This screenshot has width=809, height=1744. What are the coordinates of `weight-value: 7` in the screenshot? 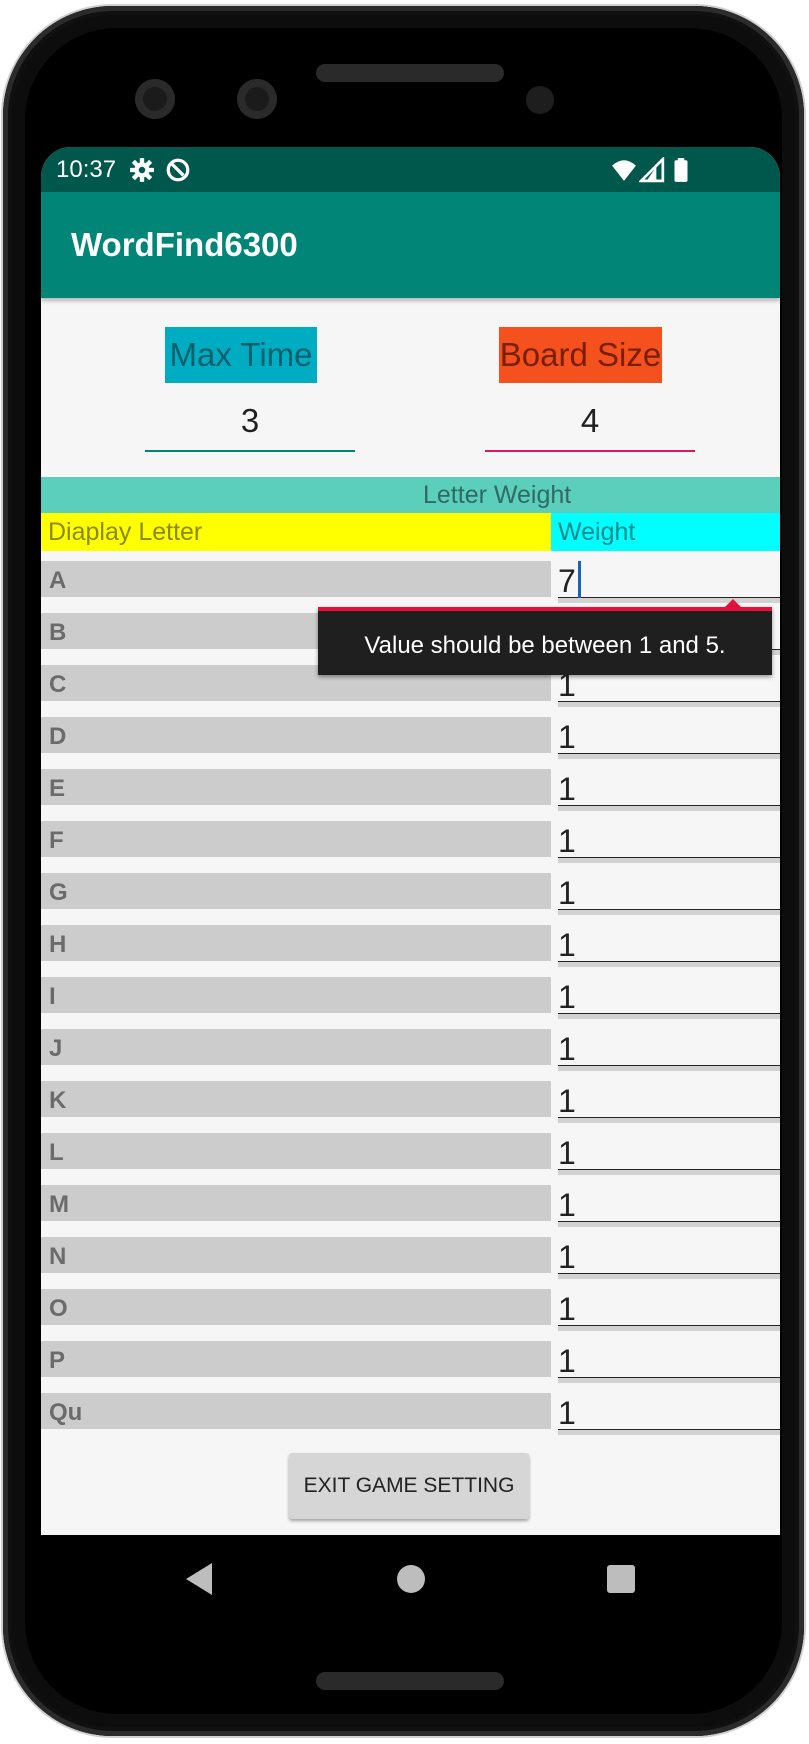 It's located at (567, 581).